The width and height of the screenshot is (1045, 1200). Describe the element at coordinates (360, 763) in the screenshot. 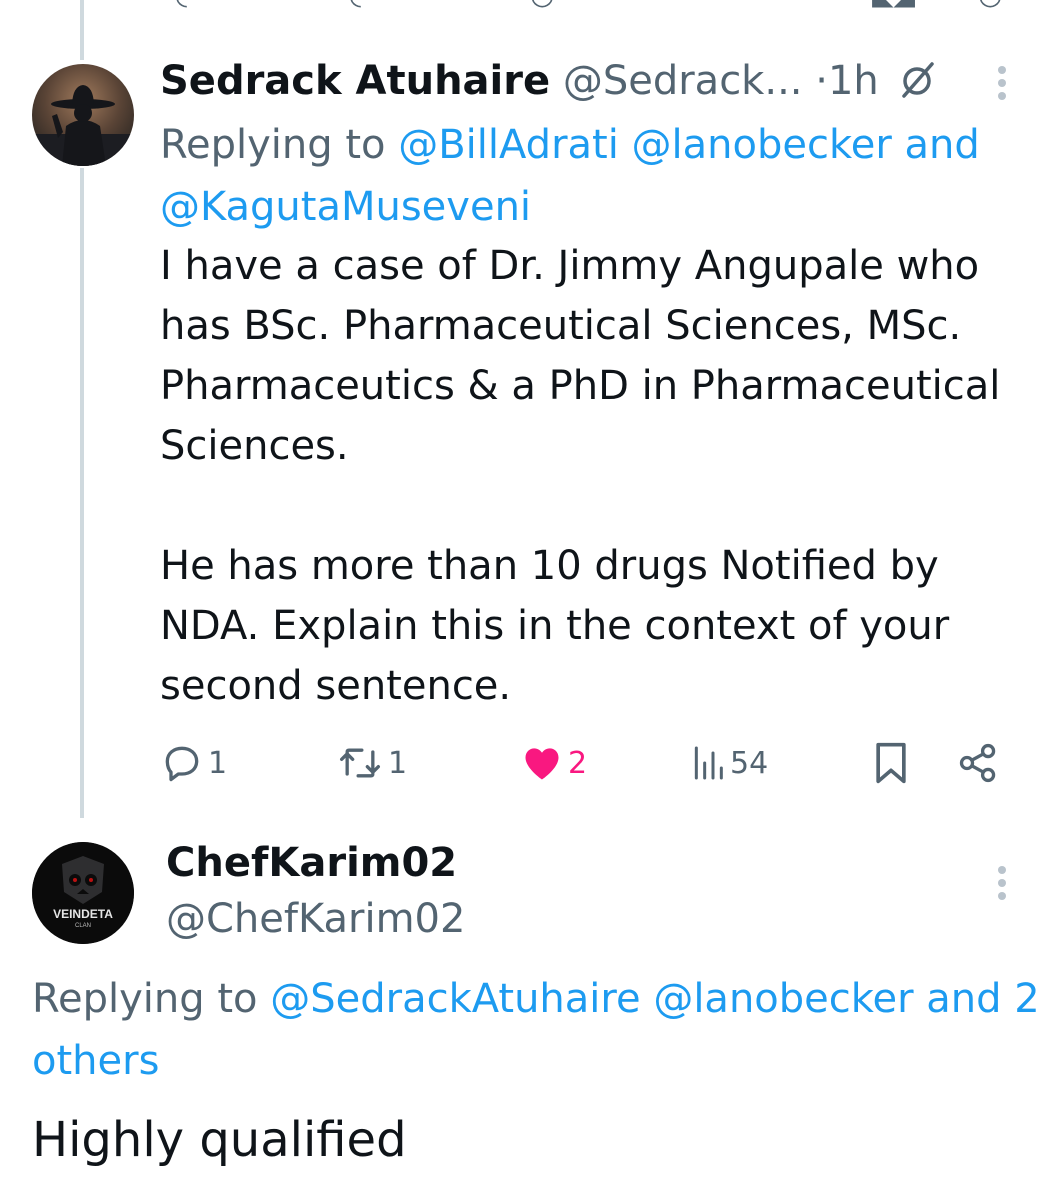

I see `repost-icon` at that location.